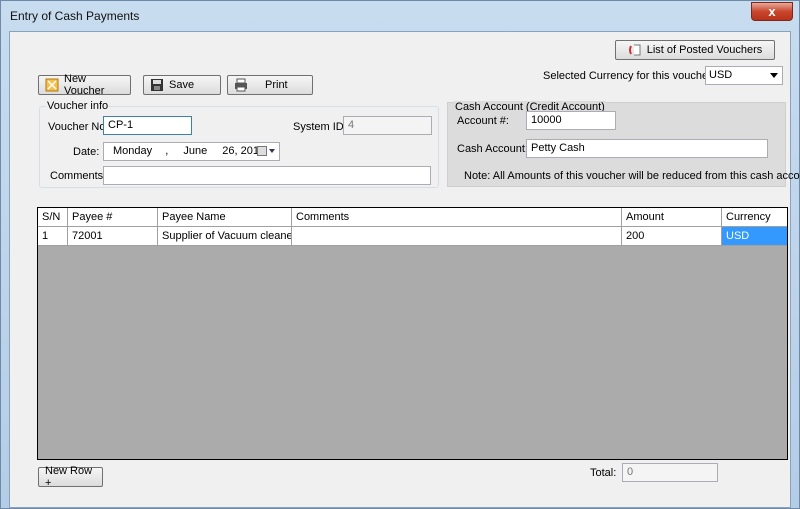  What do you see at coordinates (672, 236) in the screenshot?
I see `cell-amount: 200` at bounding box center [672, 236].